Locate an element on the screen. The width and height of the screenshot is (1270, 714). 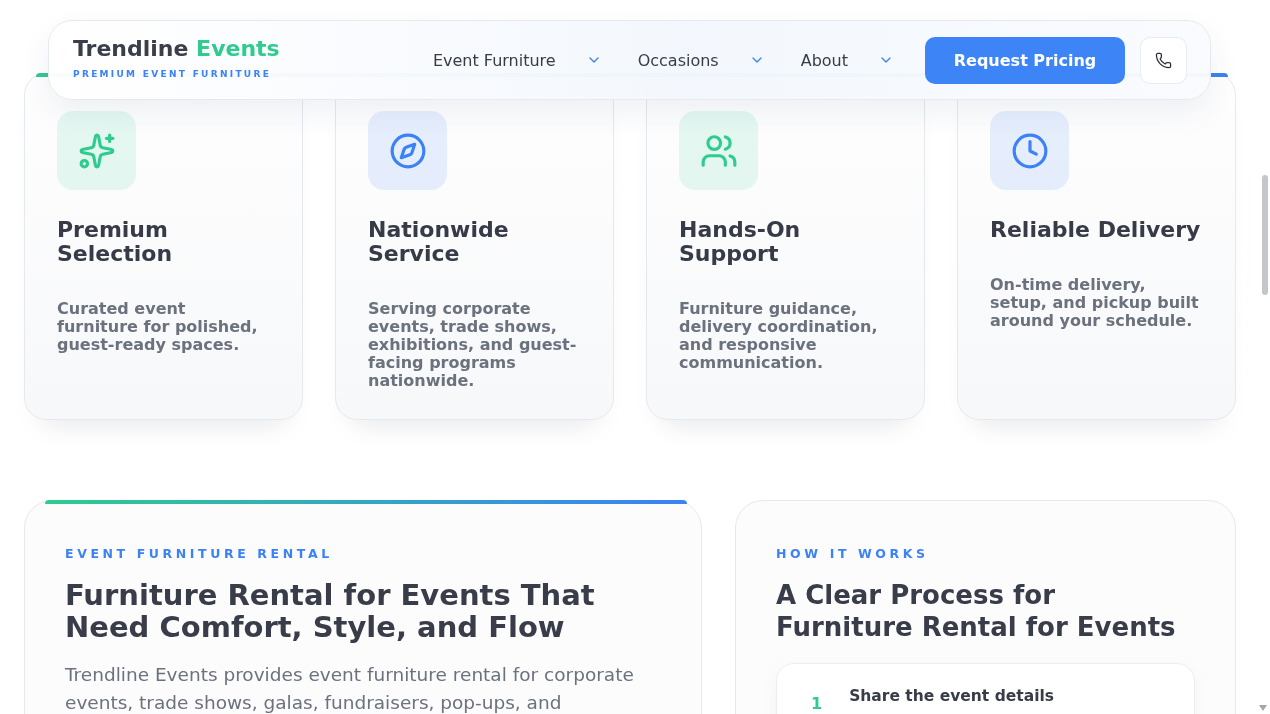
feature-title: Premium Selection is located at coordinates (115, 242).